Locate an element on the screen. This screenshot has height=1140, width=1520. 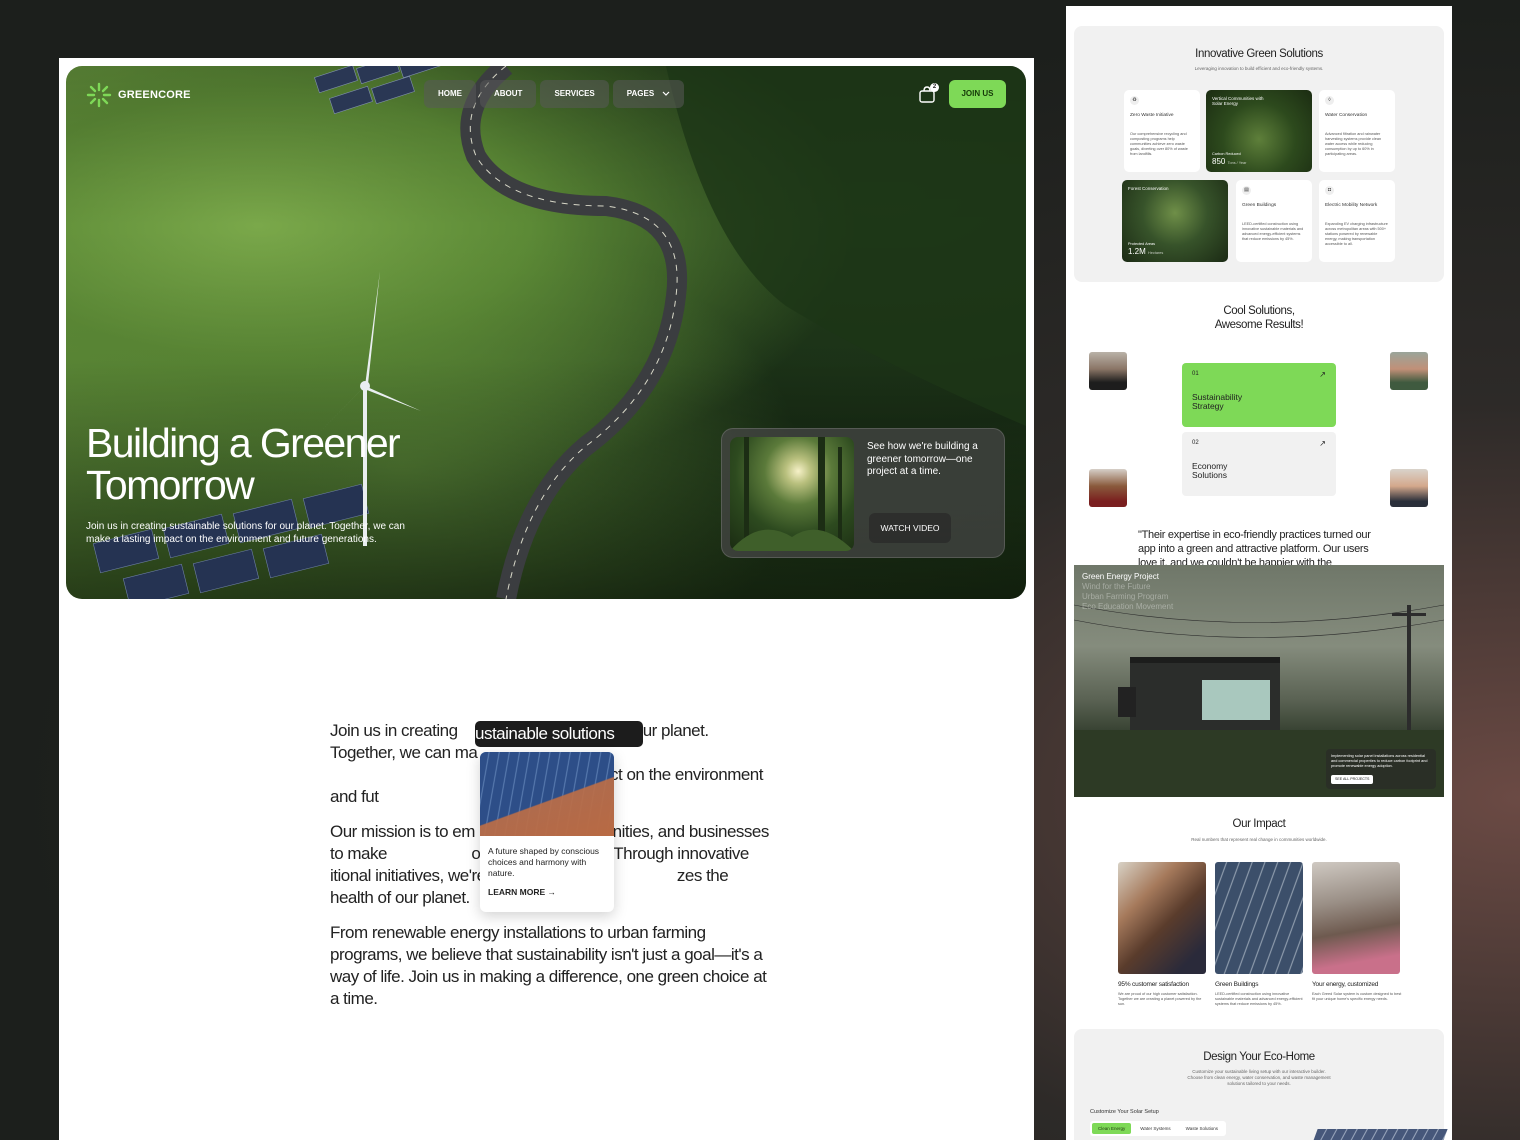
nav-home: HOME is located at coordinates (450, 94).